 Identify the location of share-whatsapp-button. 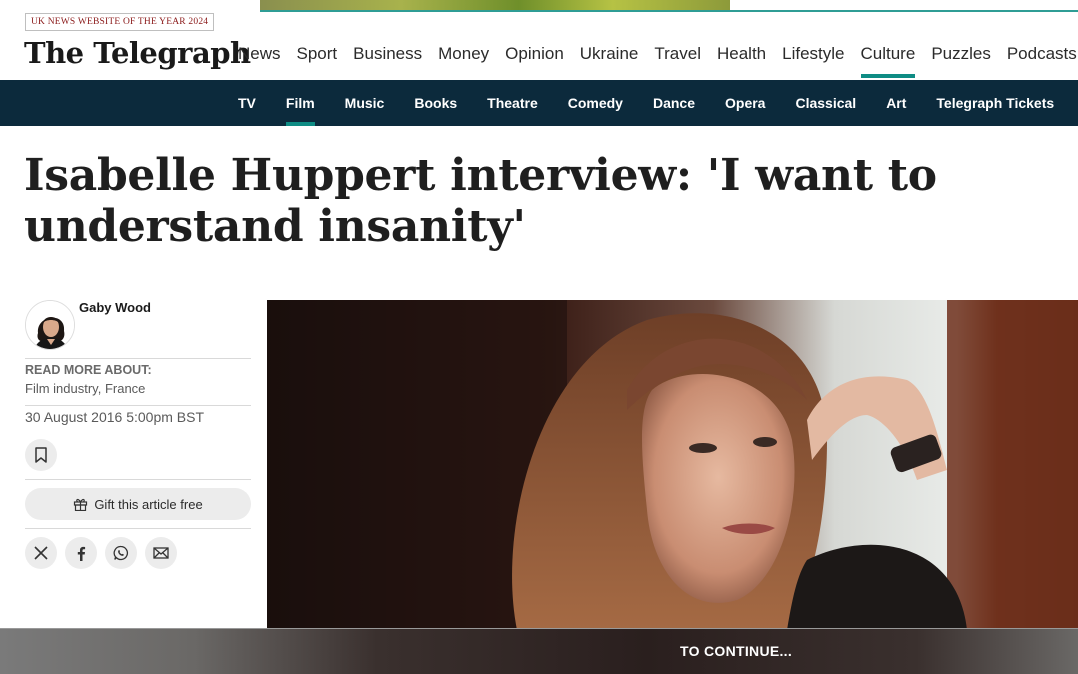
(121, 553).